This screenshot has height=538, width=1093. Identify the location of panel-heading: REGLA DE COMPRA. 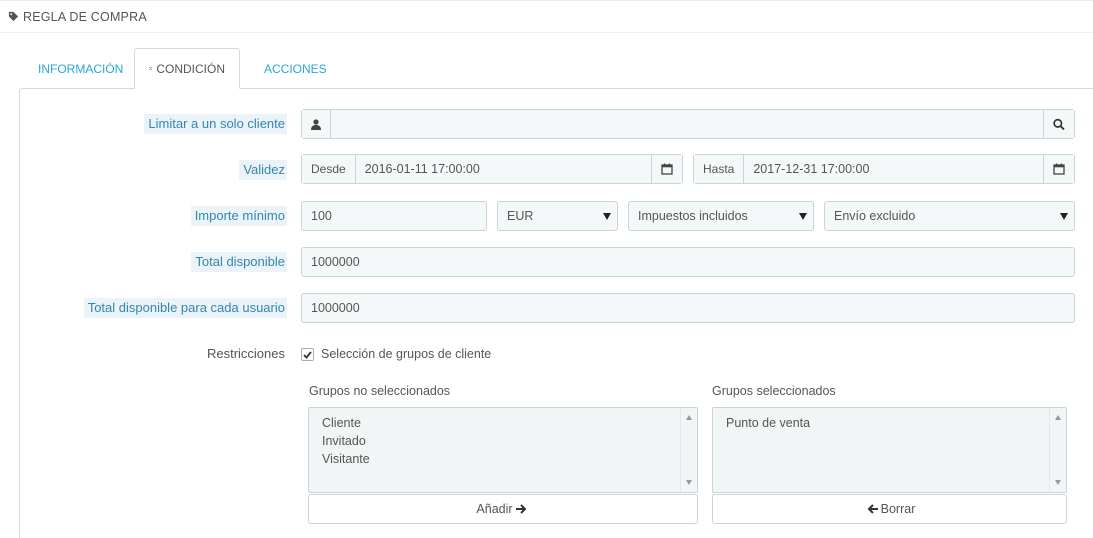
(546, 16).